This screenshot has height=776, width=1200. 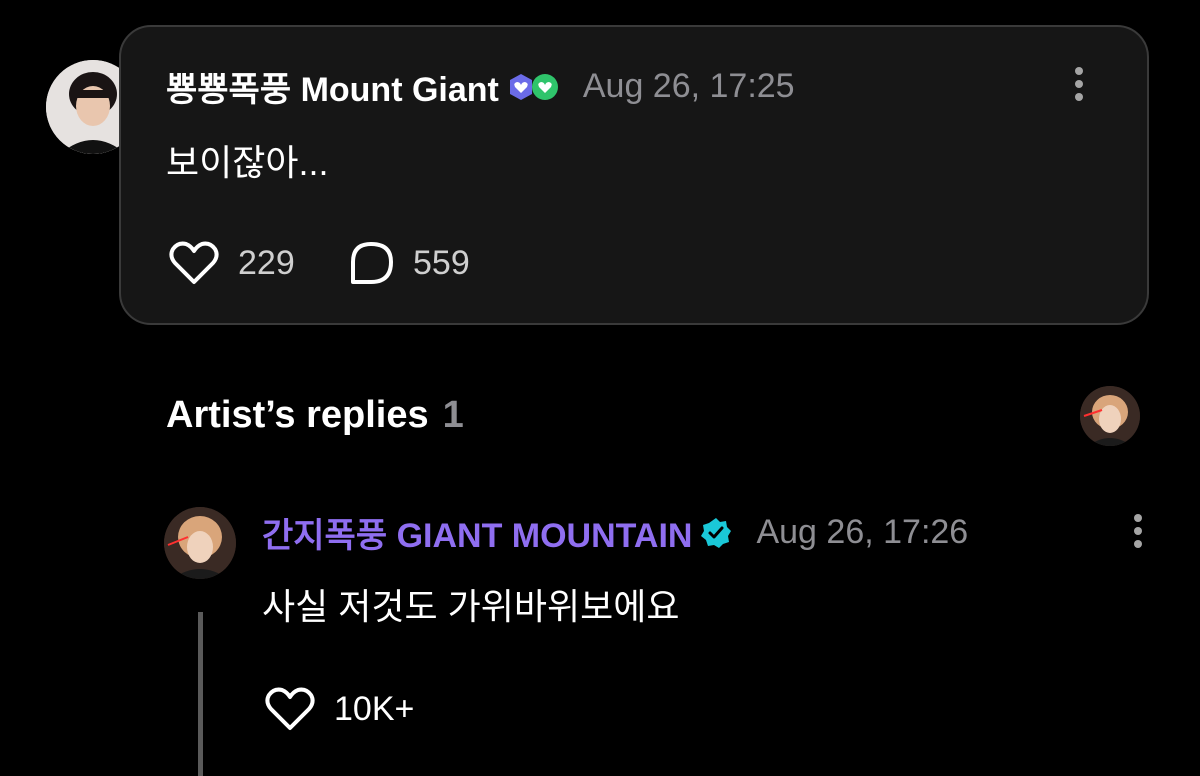 I want to click on comment-bubble-icon, so click(x=372, y=263).